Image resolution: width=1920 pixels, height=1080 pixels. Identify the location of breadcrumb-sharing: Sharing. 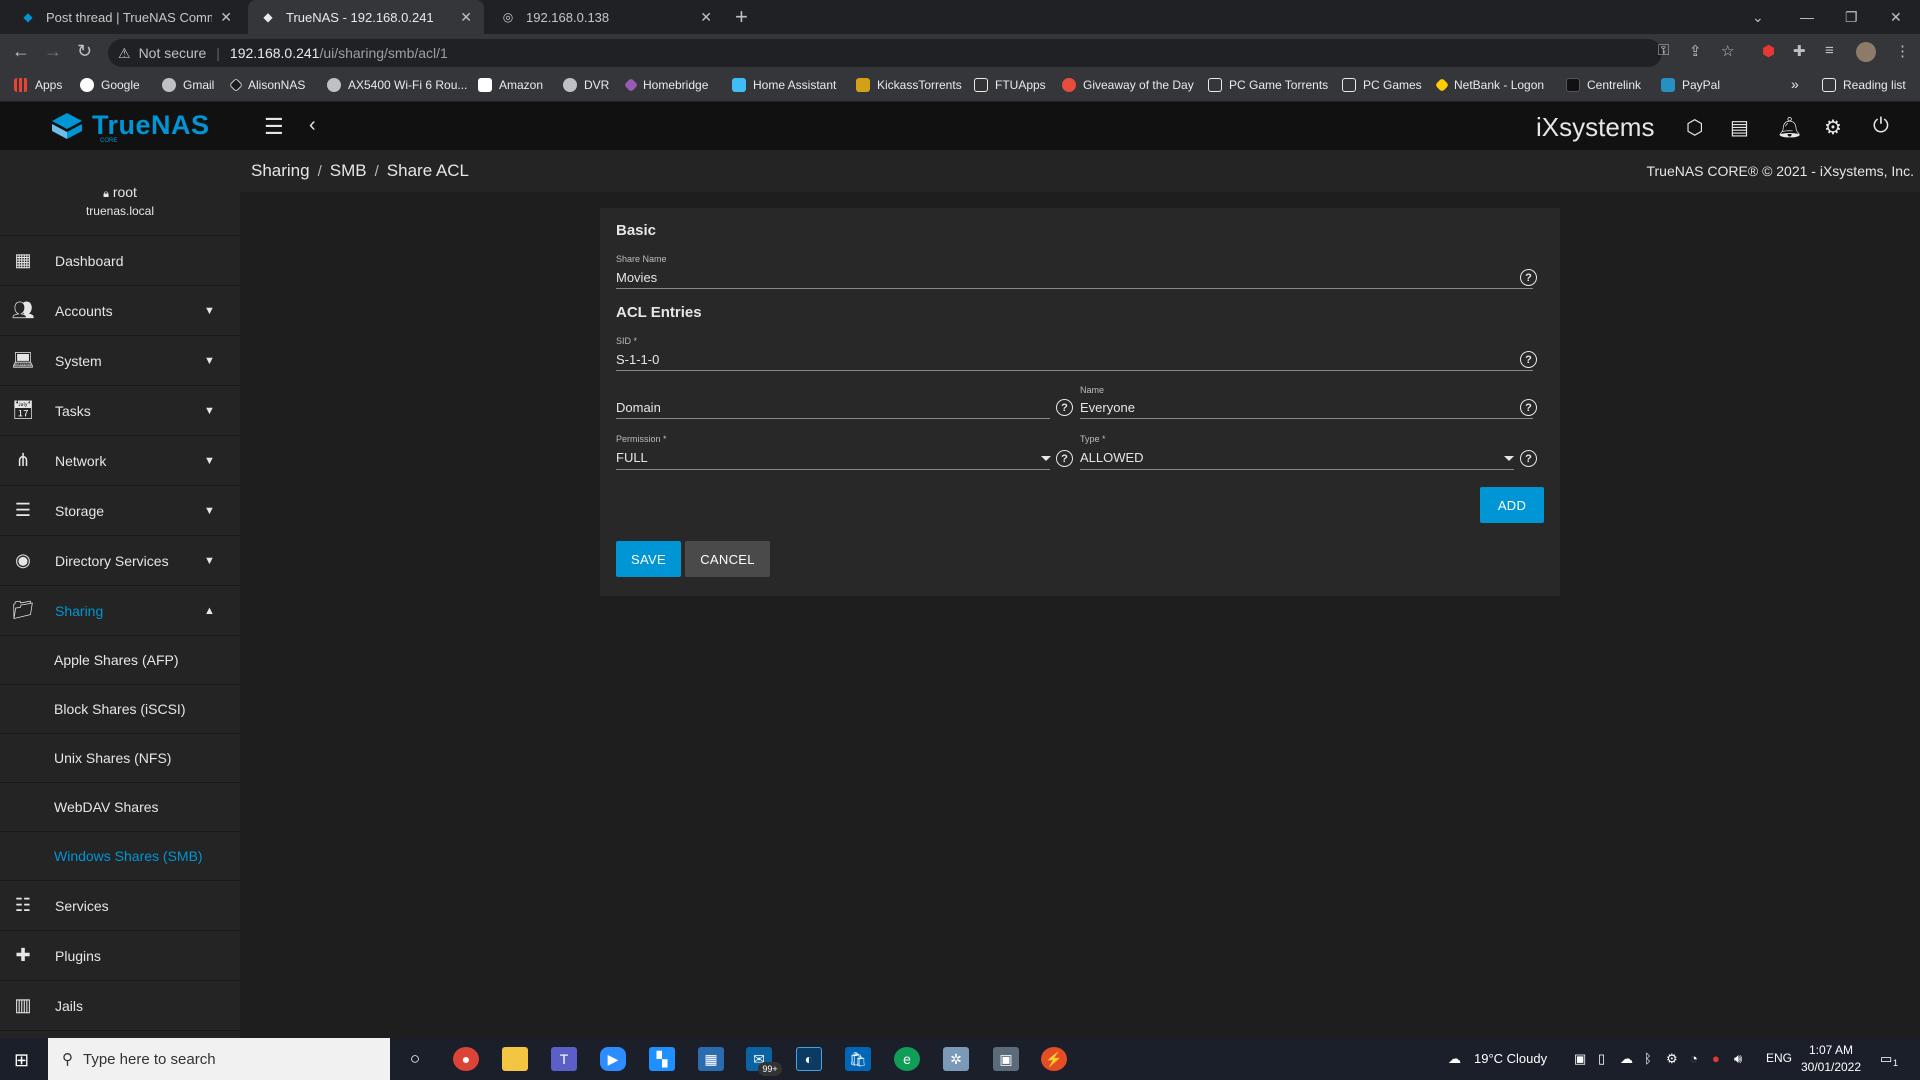
(280, 170).